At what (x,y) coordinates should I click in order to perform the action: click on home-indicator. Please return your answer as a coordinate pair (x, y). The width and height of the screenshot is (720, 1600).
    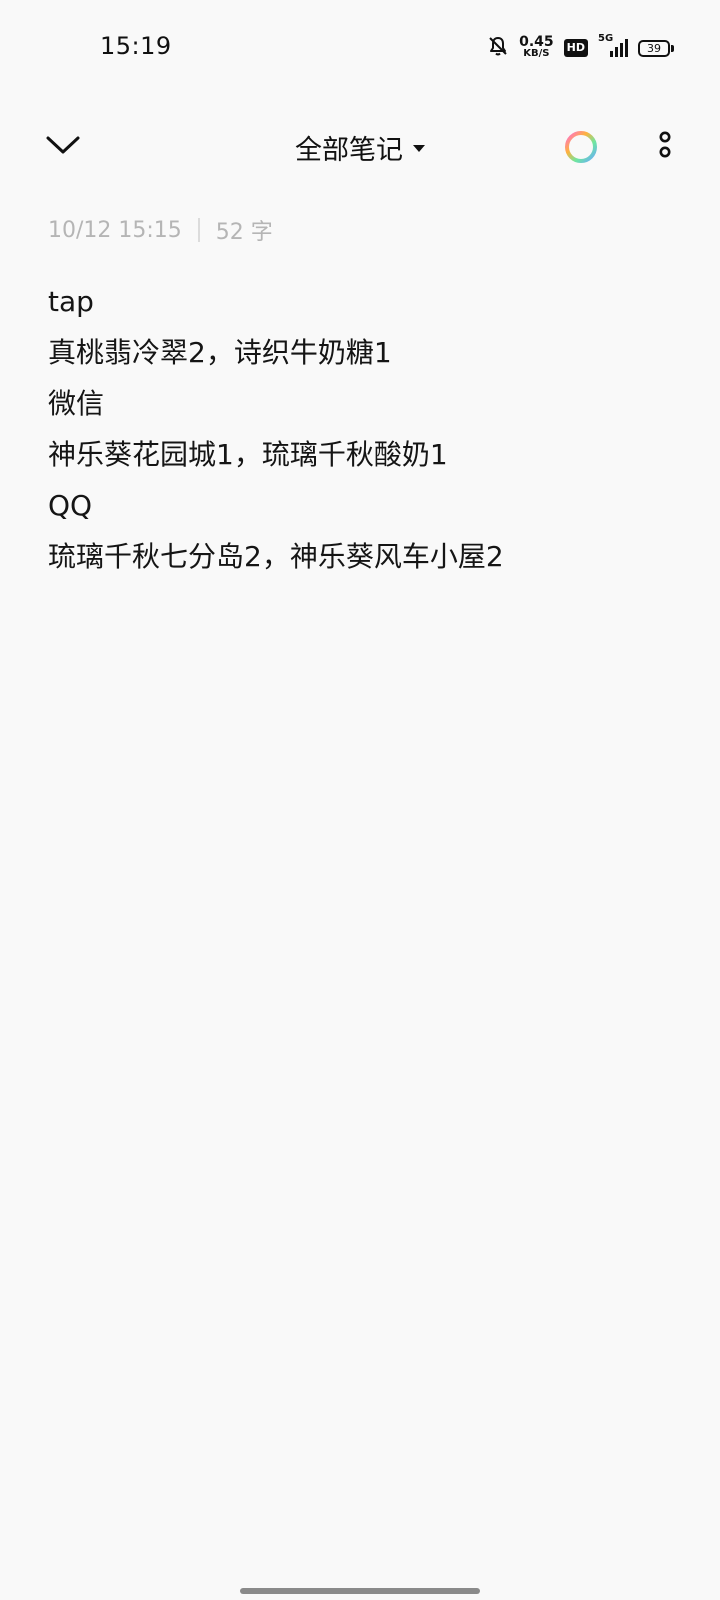
    Looking at the image, I should click on (360, 1591).